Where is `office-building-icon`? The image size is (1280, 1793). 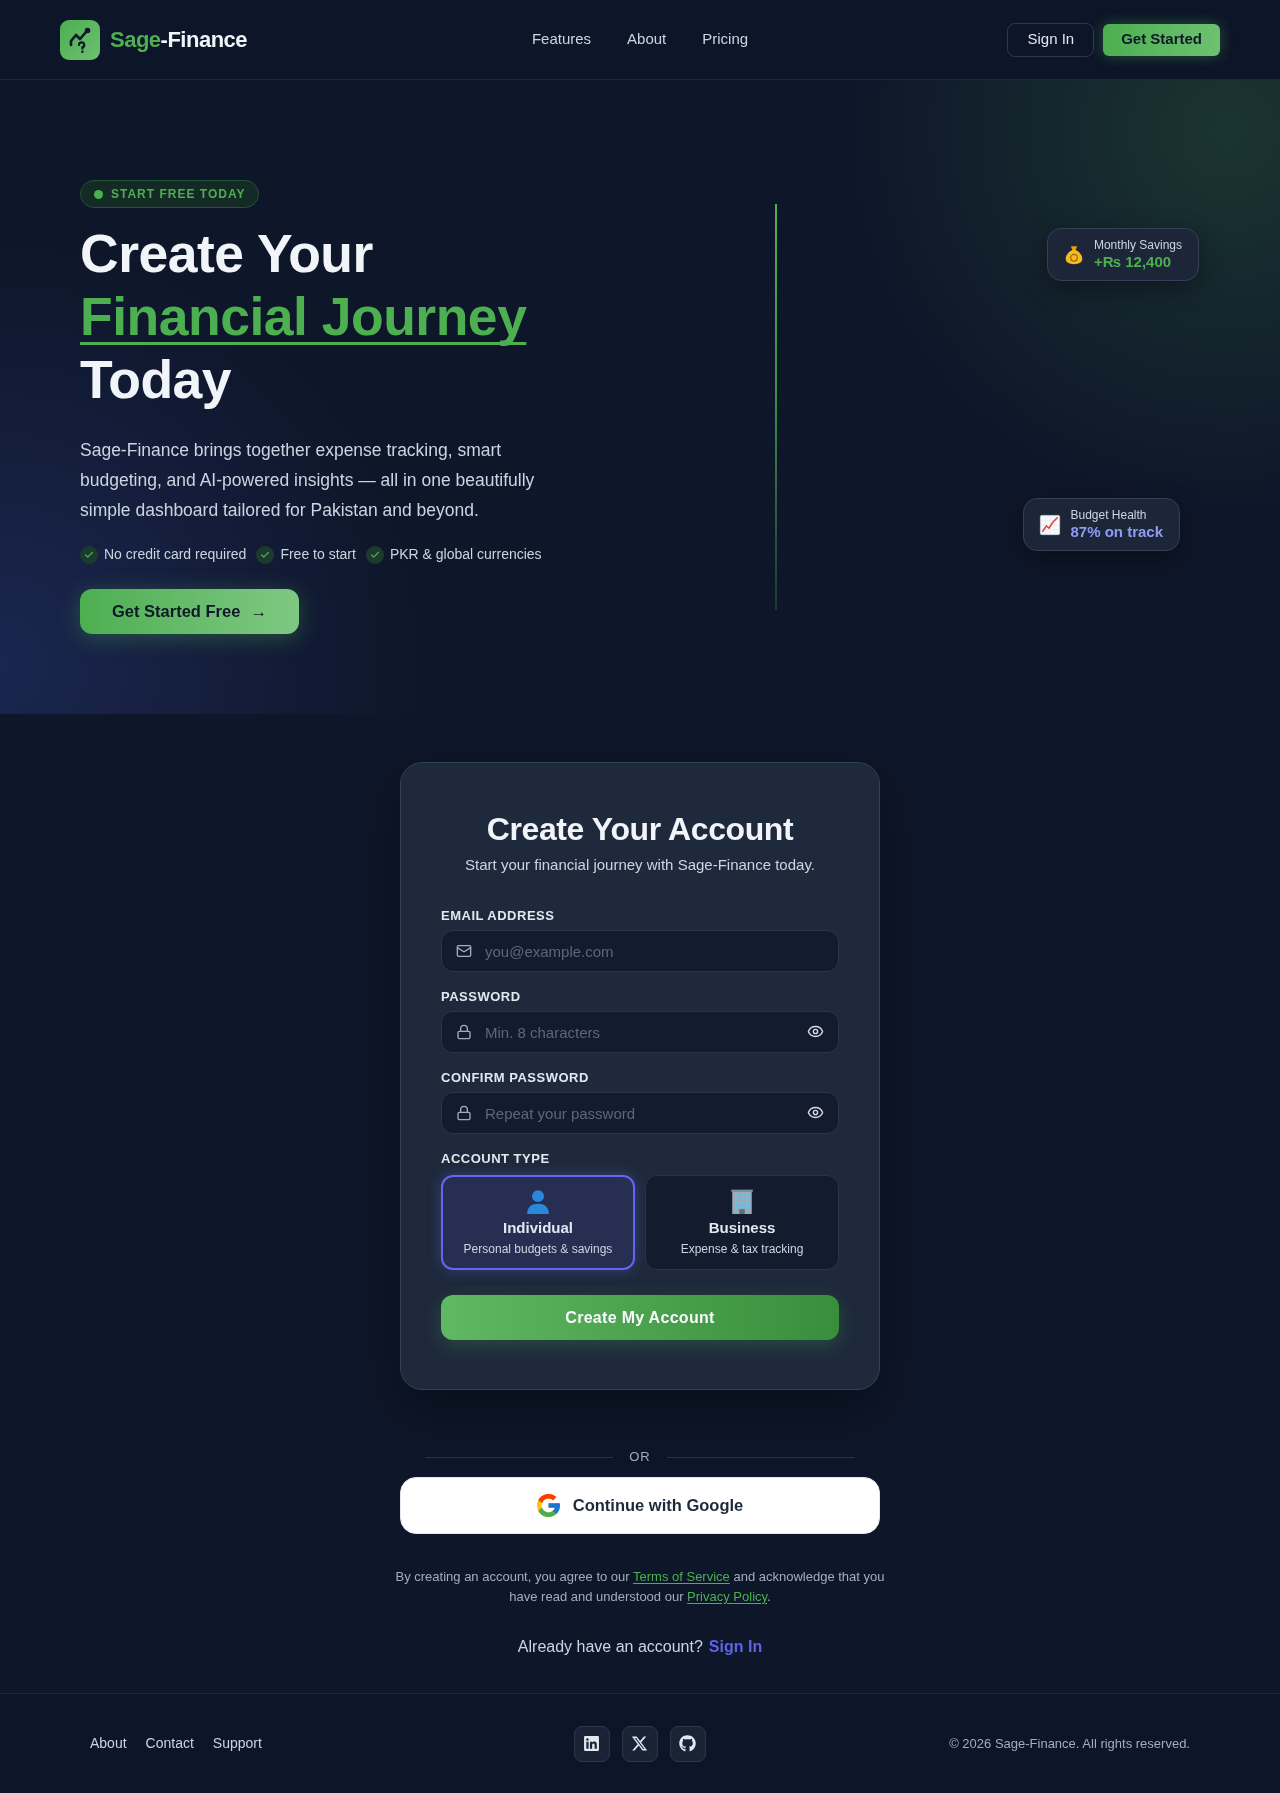
office-building-icon is located at coordinates (742, 1201).